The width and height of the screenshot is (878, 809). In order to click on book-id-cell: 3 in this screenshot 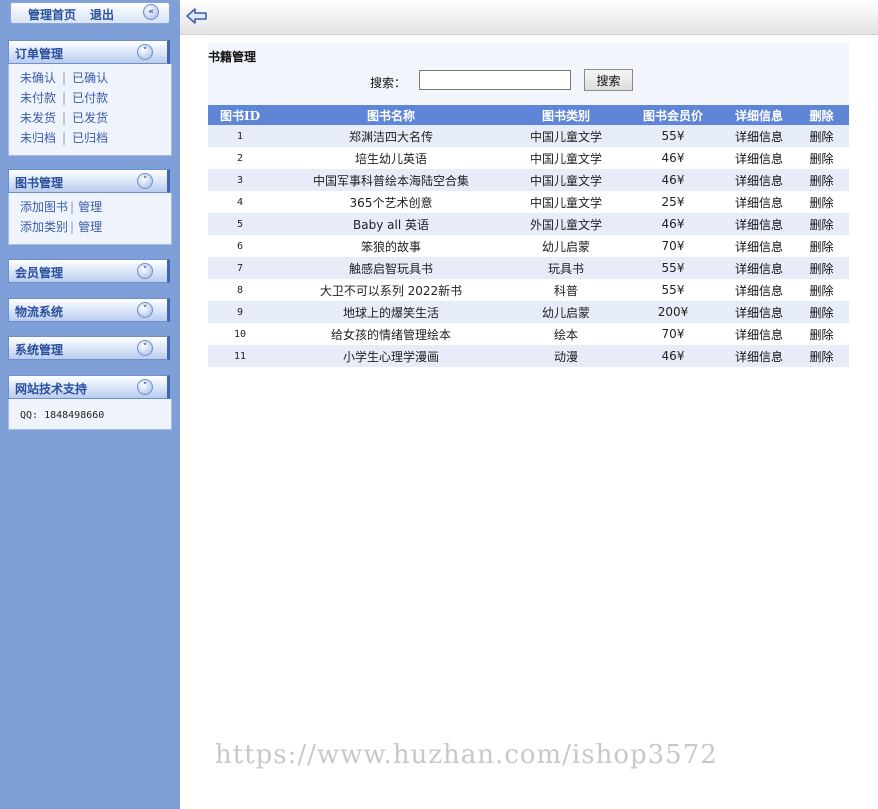, I will do `click(240, 180)`.